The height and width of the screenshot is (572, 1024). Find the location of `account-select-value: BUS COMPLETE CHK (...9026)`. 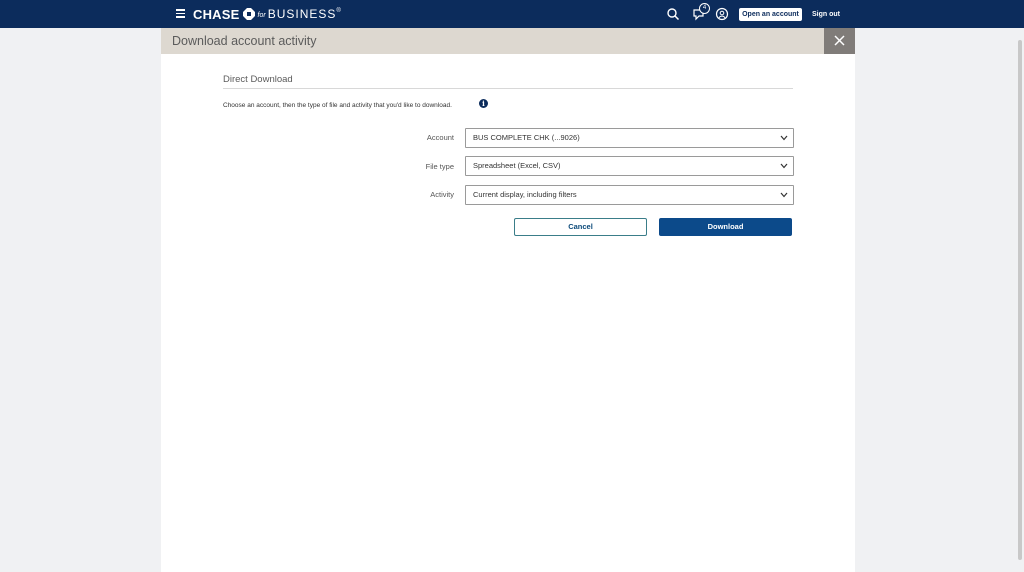

account-select-value: BUS COMPLETE CHK (...9026) is located at coordinates (526, 137).